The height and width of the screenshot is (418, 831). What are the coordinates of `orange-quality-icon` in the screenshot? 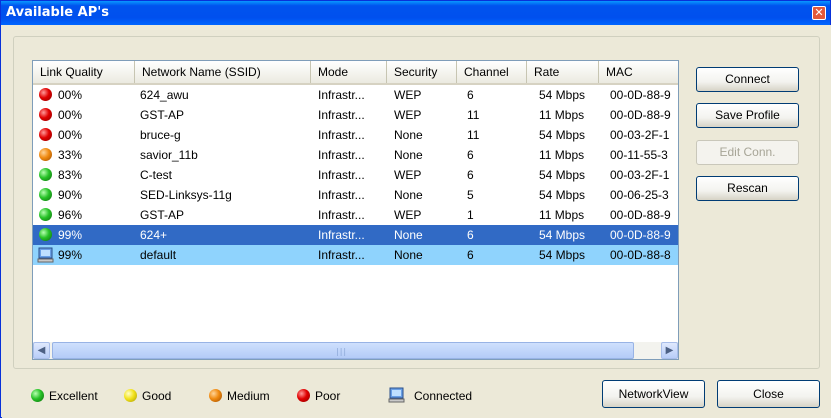 It's located at (45, 154).